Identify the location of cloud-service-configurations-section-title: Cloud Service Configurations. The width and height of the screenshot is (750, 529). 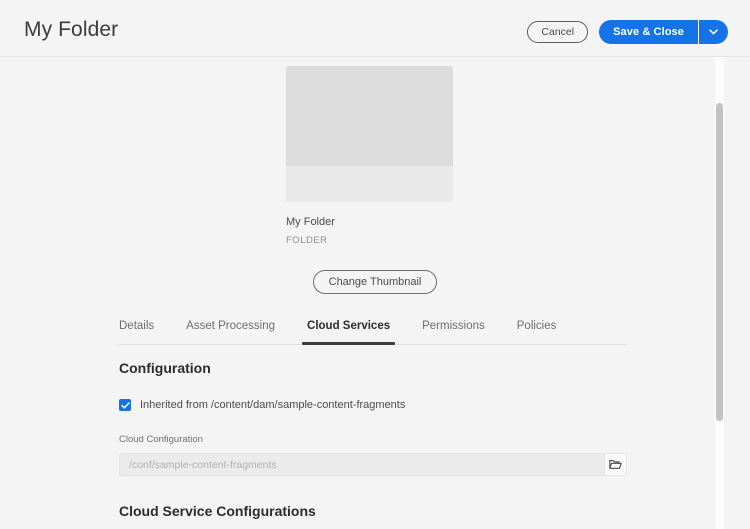
(217, 511).